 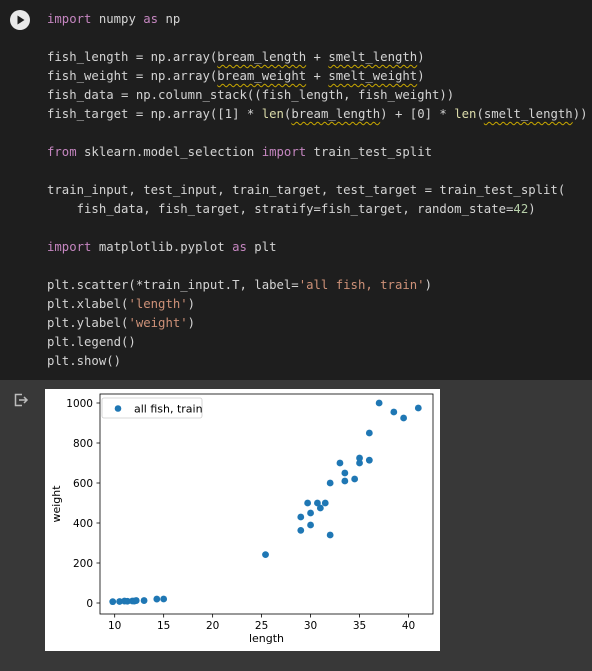 I want to click on code-token: fish_length = np.array(, so click(x=132, y=57).